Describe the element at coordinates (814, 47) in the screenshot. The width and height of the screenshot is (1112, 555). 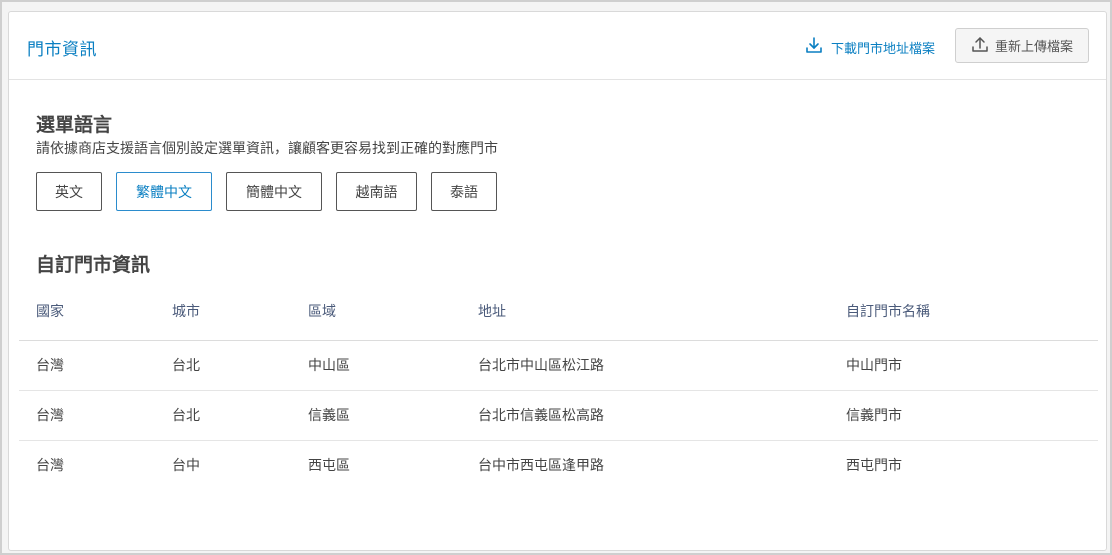
I see `download-icon` at that location.